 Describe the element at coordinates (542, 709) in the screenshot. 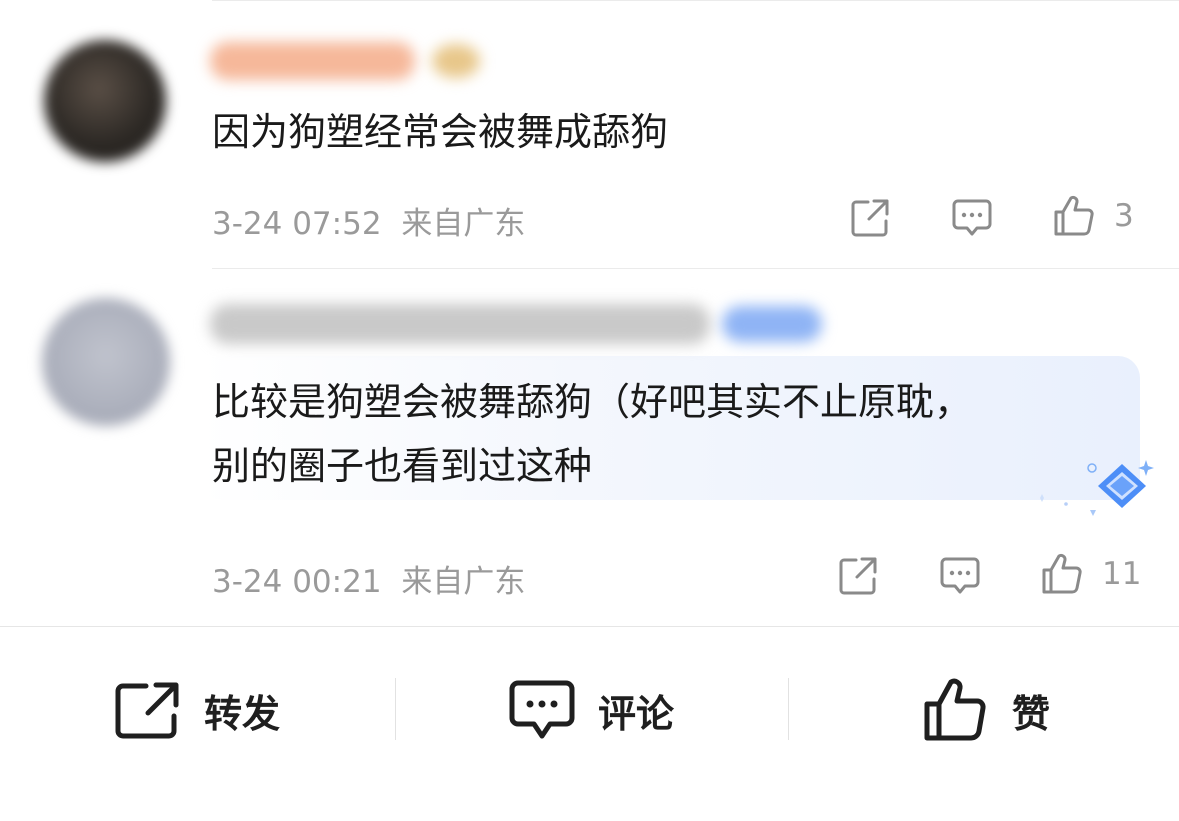

I see `comment-bubble-icon` at that location.